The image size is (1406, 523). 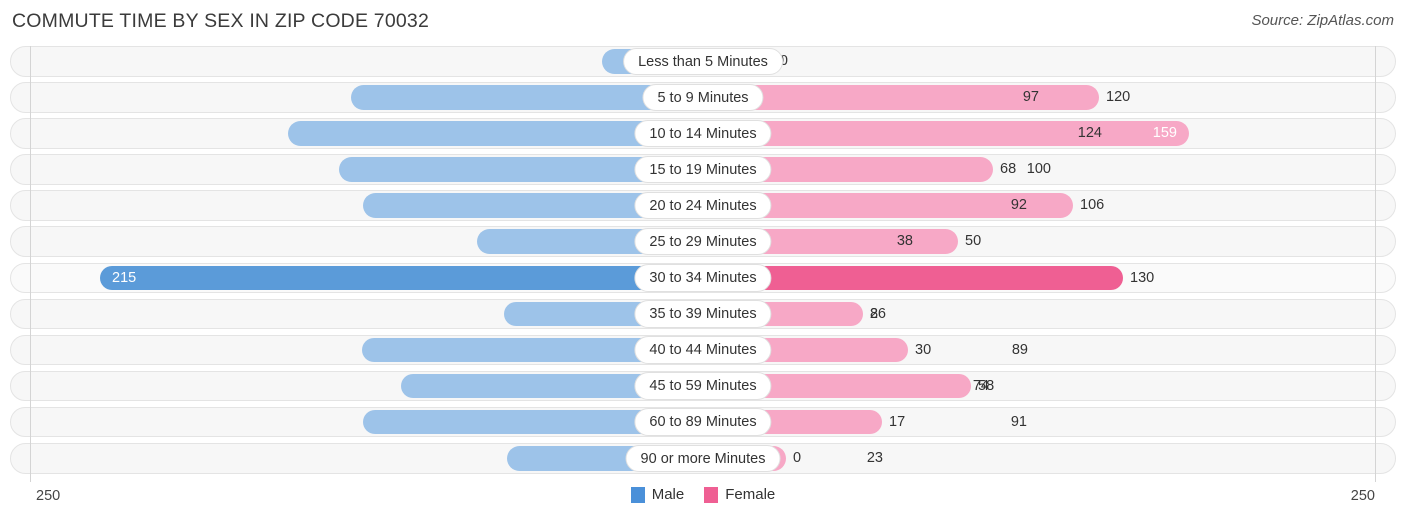 What do you see at coordinates (1018, 205) in the screenshot?
I see `bar-value-male: 92` at bounding box center [1018, 205].